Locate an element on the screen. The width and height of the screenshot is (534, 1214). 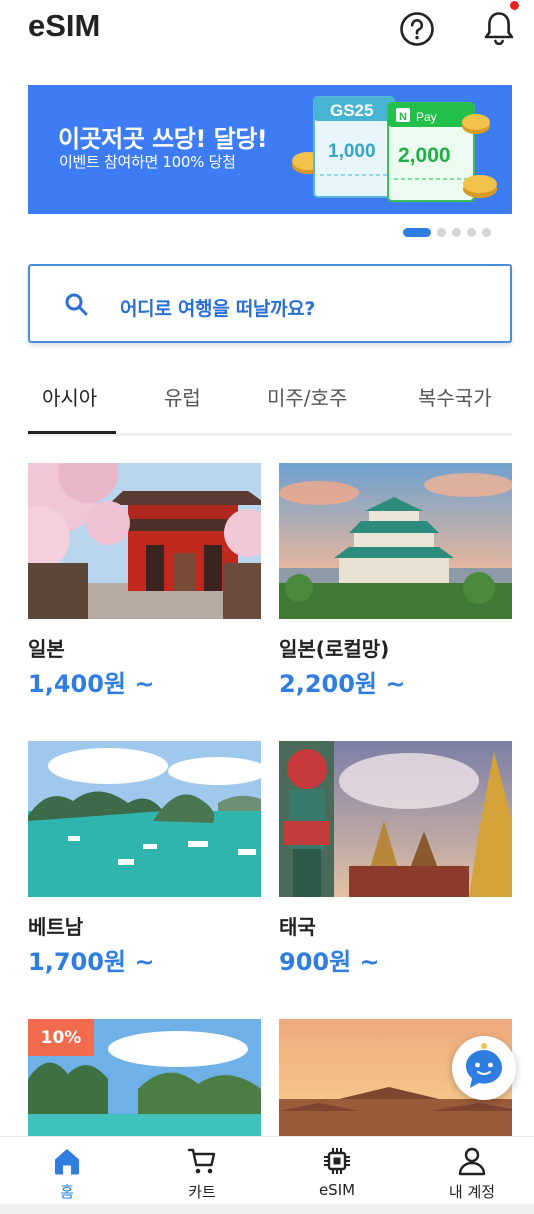
nav-home: 홈 is located at coordinates (67, 1171).